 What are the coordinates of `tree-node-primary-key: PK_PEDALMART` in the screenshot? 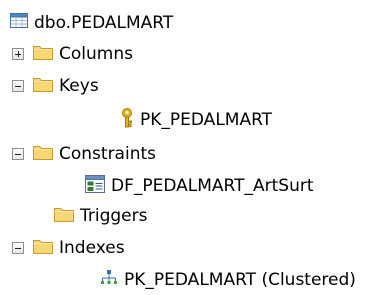 It's located at (196, 120).